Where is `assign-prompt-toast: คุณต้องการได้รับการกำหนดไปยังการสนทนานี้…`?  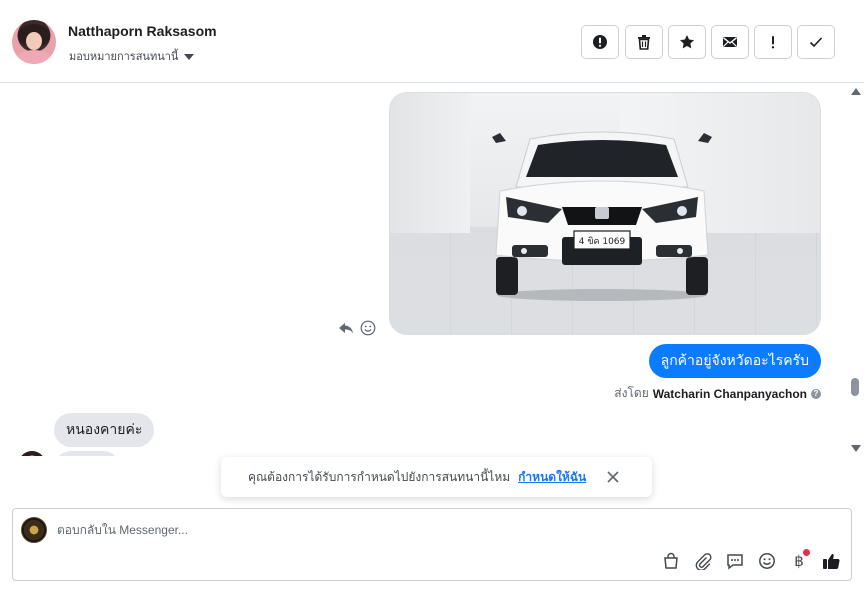 assign-prompt-toast: คุณต้องการได้รับการกำหนดไปยังการสนทนานี้… is located at coordinates (436, 477).